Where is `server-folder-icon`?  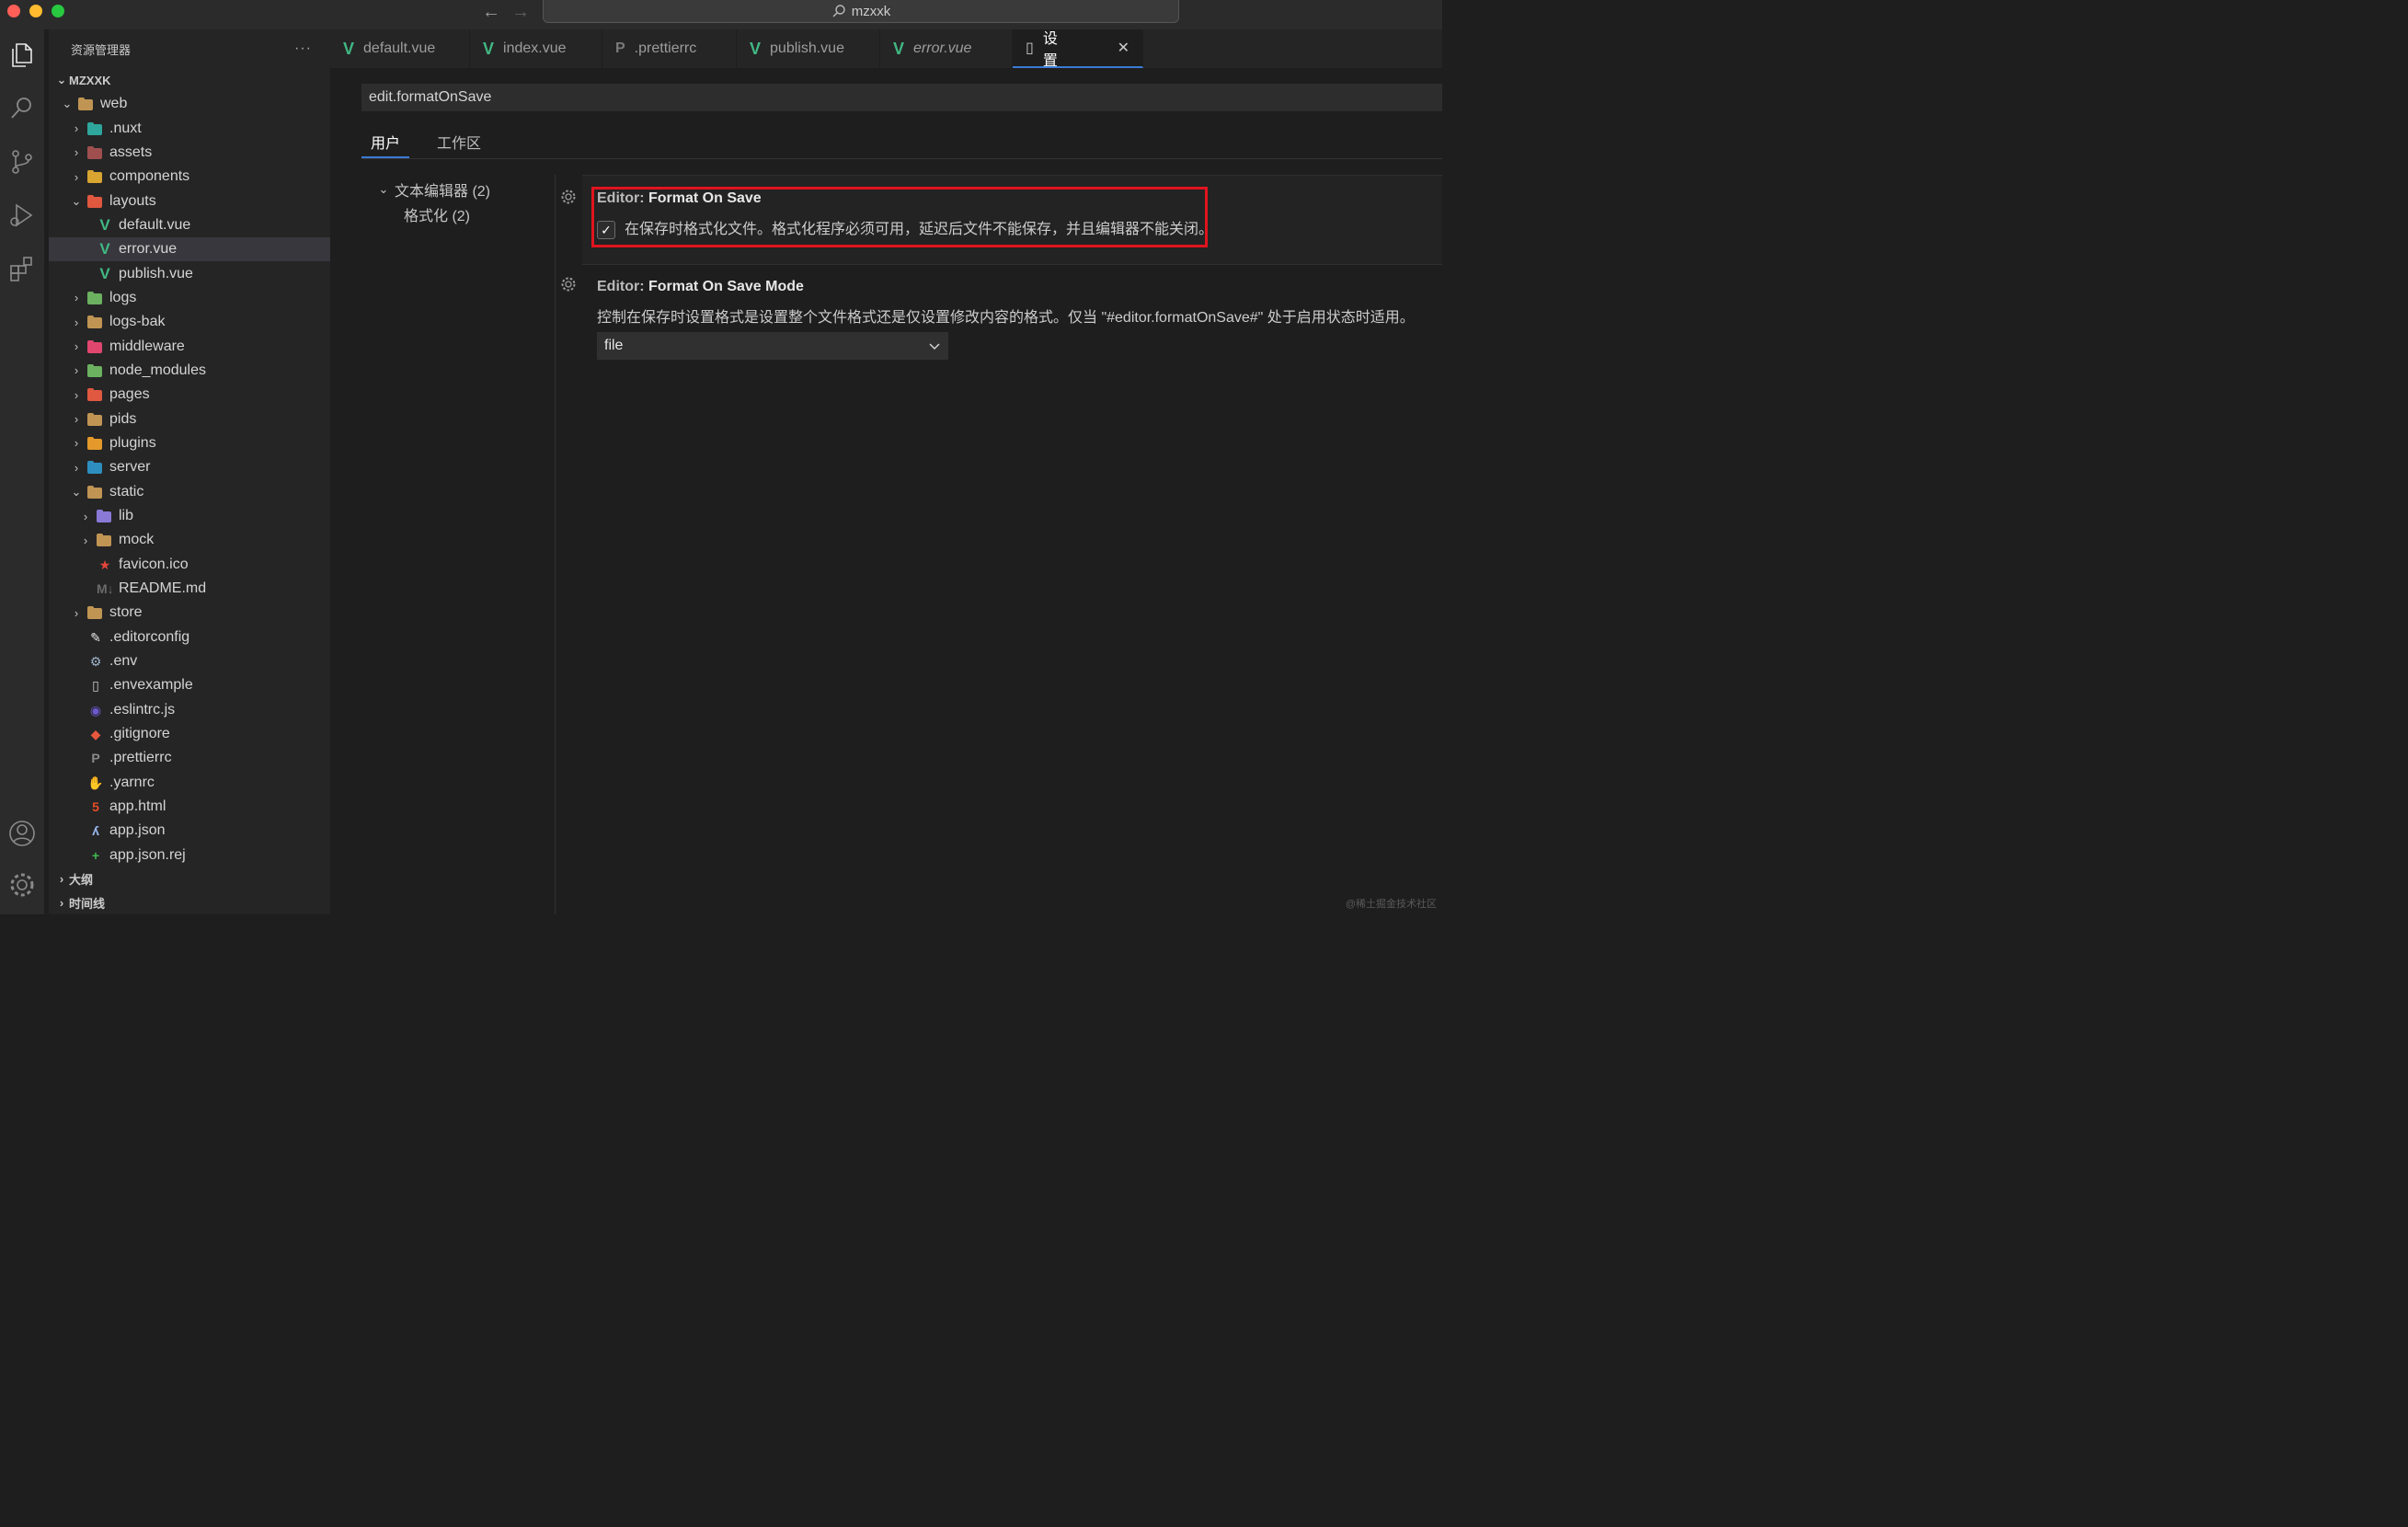 server-folder-icon is located at coordinates (95, 468).